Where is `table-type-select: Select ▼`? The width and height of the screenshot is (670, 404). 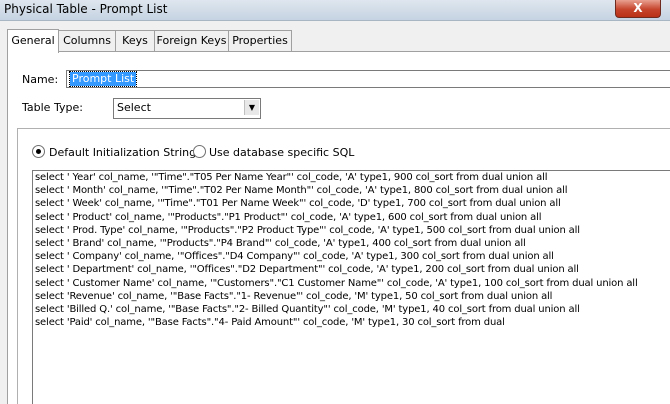 table-type-select: Select ▼ is located at coordinates (187, 108).